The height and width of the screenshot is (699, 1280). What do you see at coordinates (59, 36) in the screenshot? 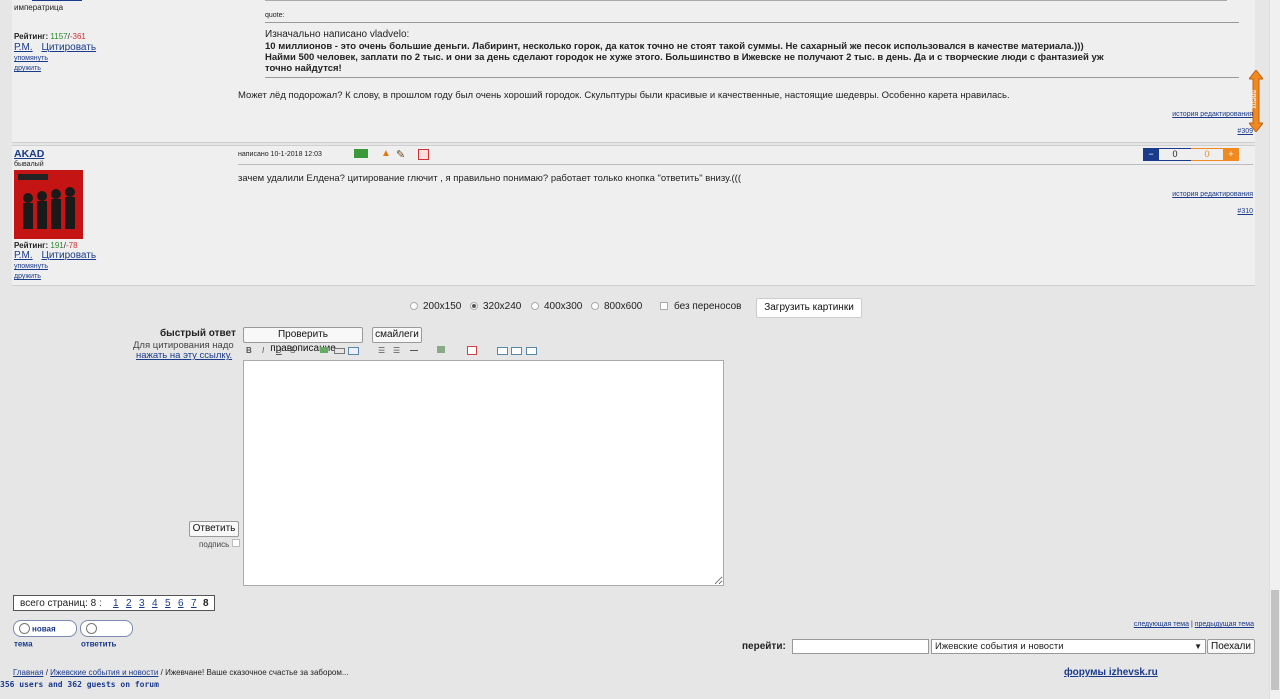
I see `rating-pos: 1157` at bounding box center [59, 36].